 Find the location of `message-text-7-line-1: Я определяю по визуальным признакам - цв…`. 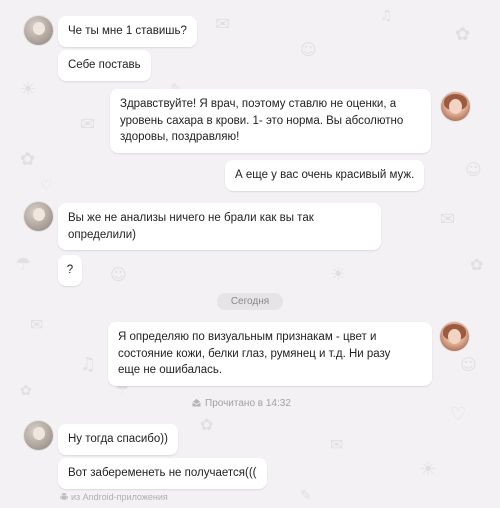

message-text-7-line-1: Я определяю по визуальным признакам - цв… is located at coordinates (247, 337).